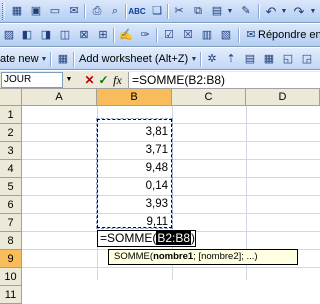 The image size is (320, 304). Describe the element at coordinates (299, 11) in the screenshot. I see `redo-icon: ↷` at that location.